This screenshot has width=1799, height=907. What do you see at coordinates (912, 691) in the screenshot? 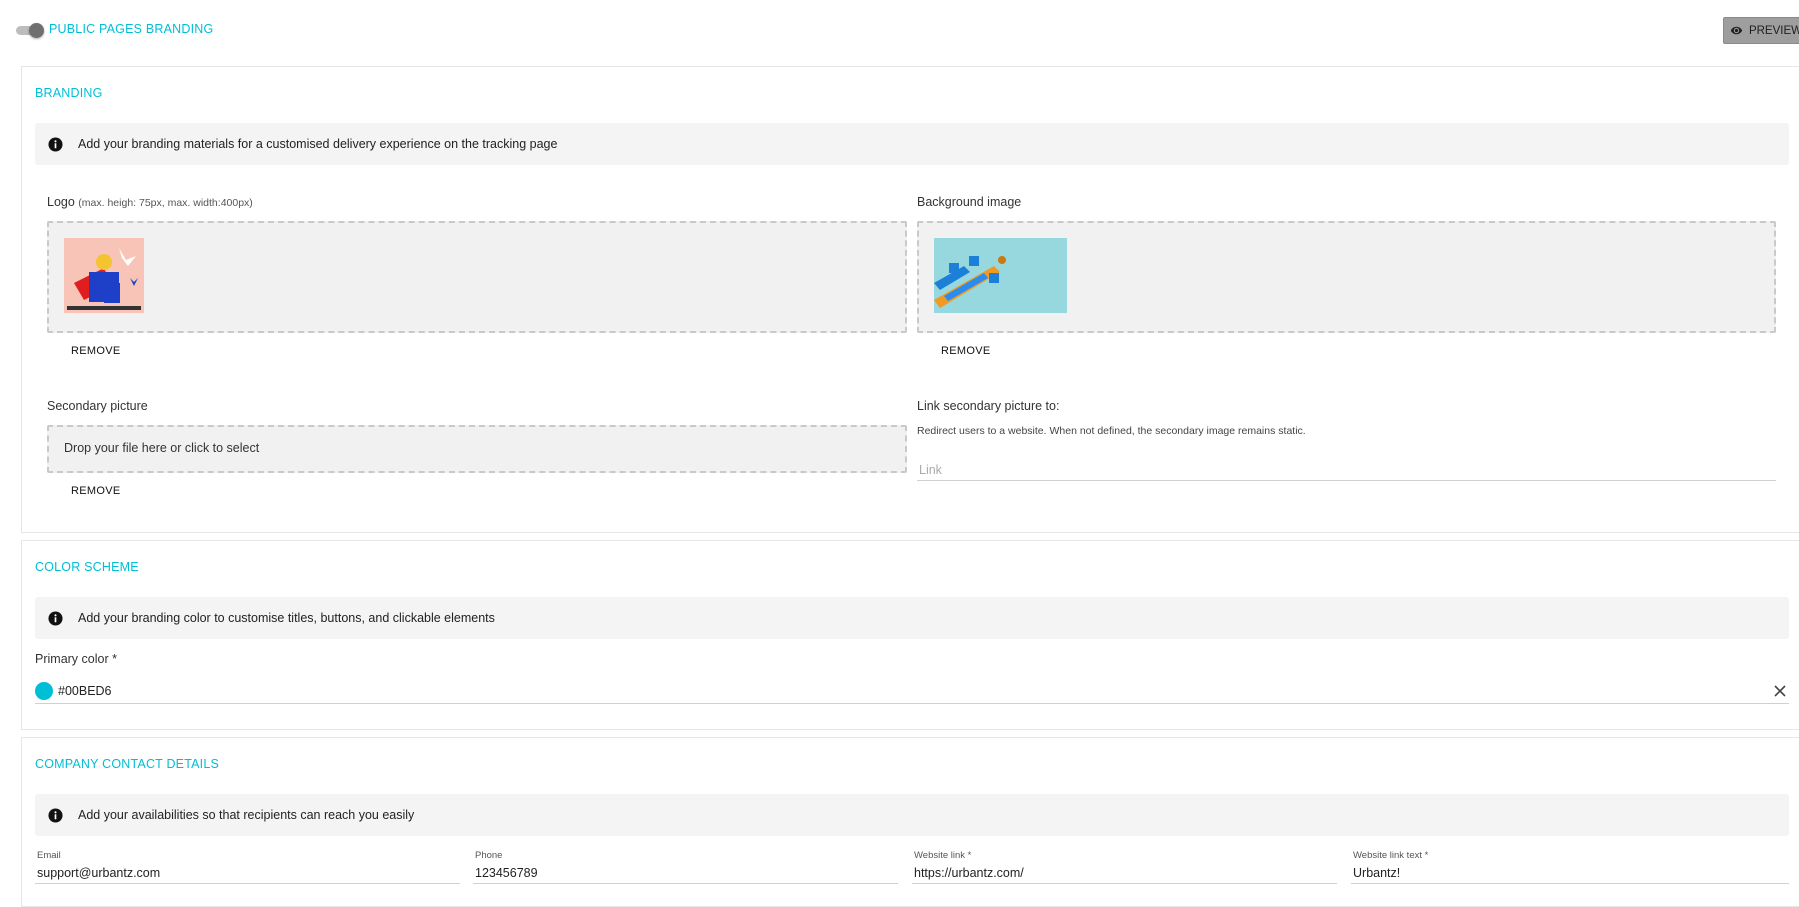
I see `primary-color-input: #00BED6` at bounding box center [912, 691].